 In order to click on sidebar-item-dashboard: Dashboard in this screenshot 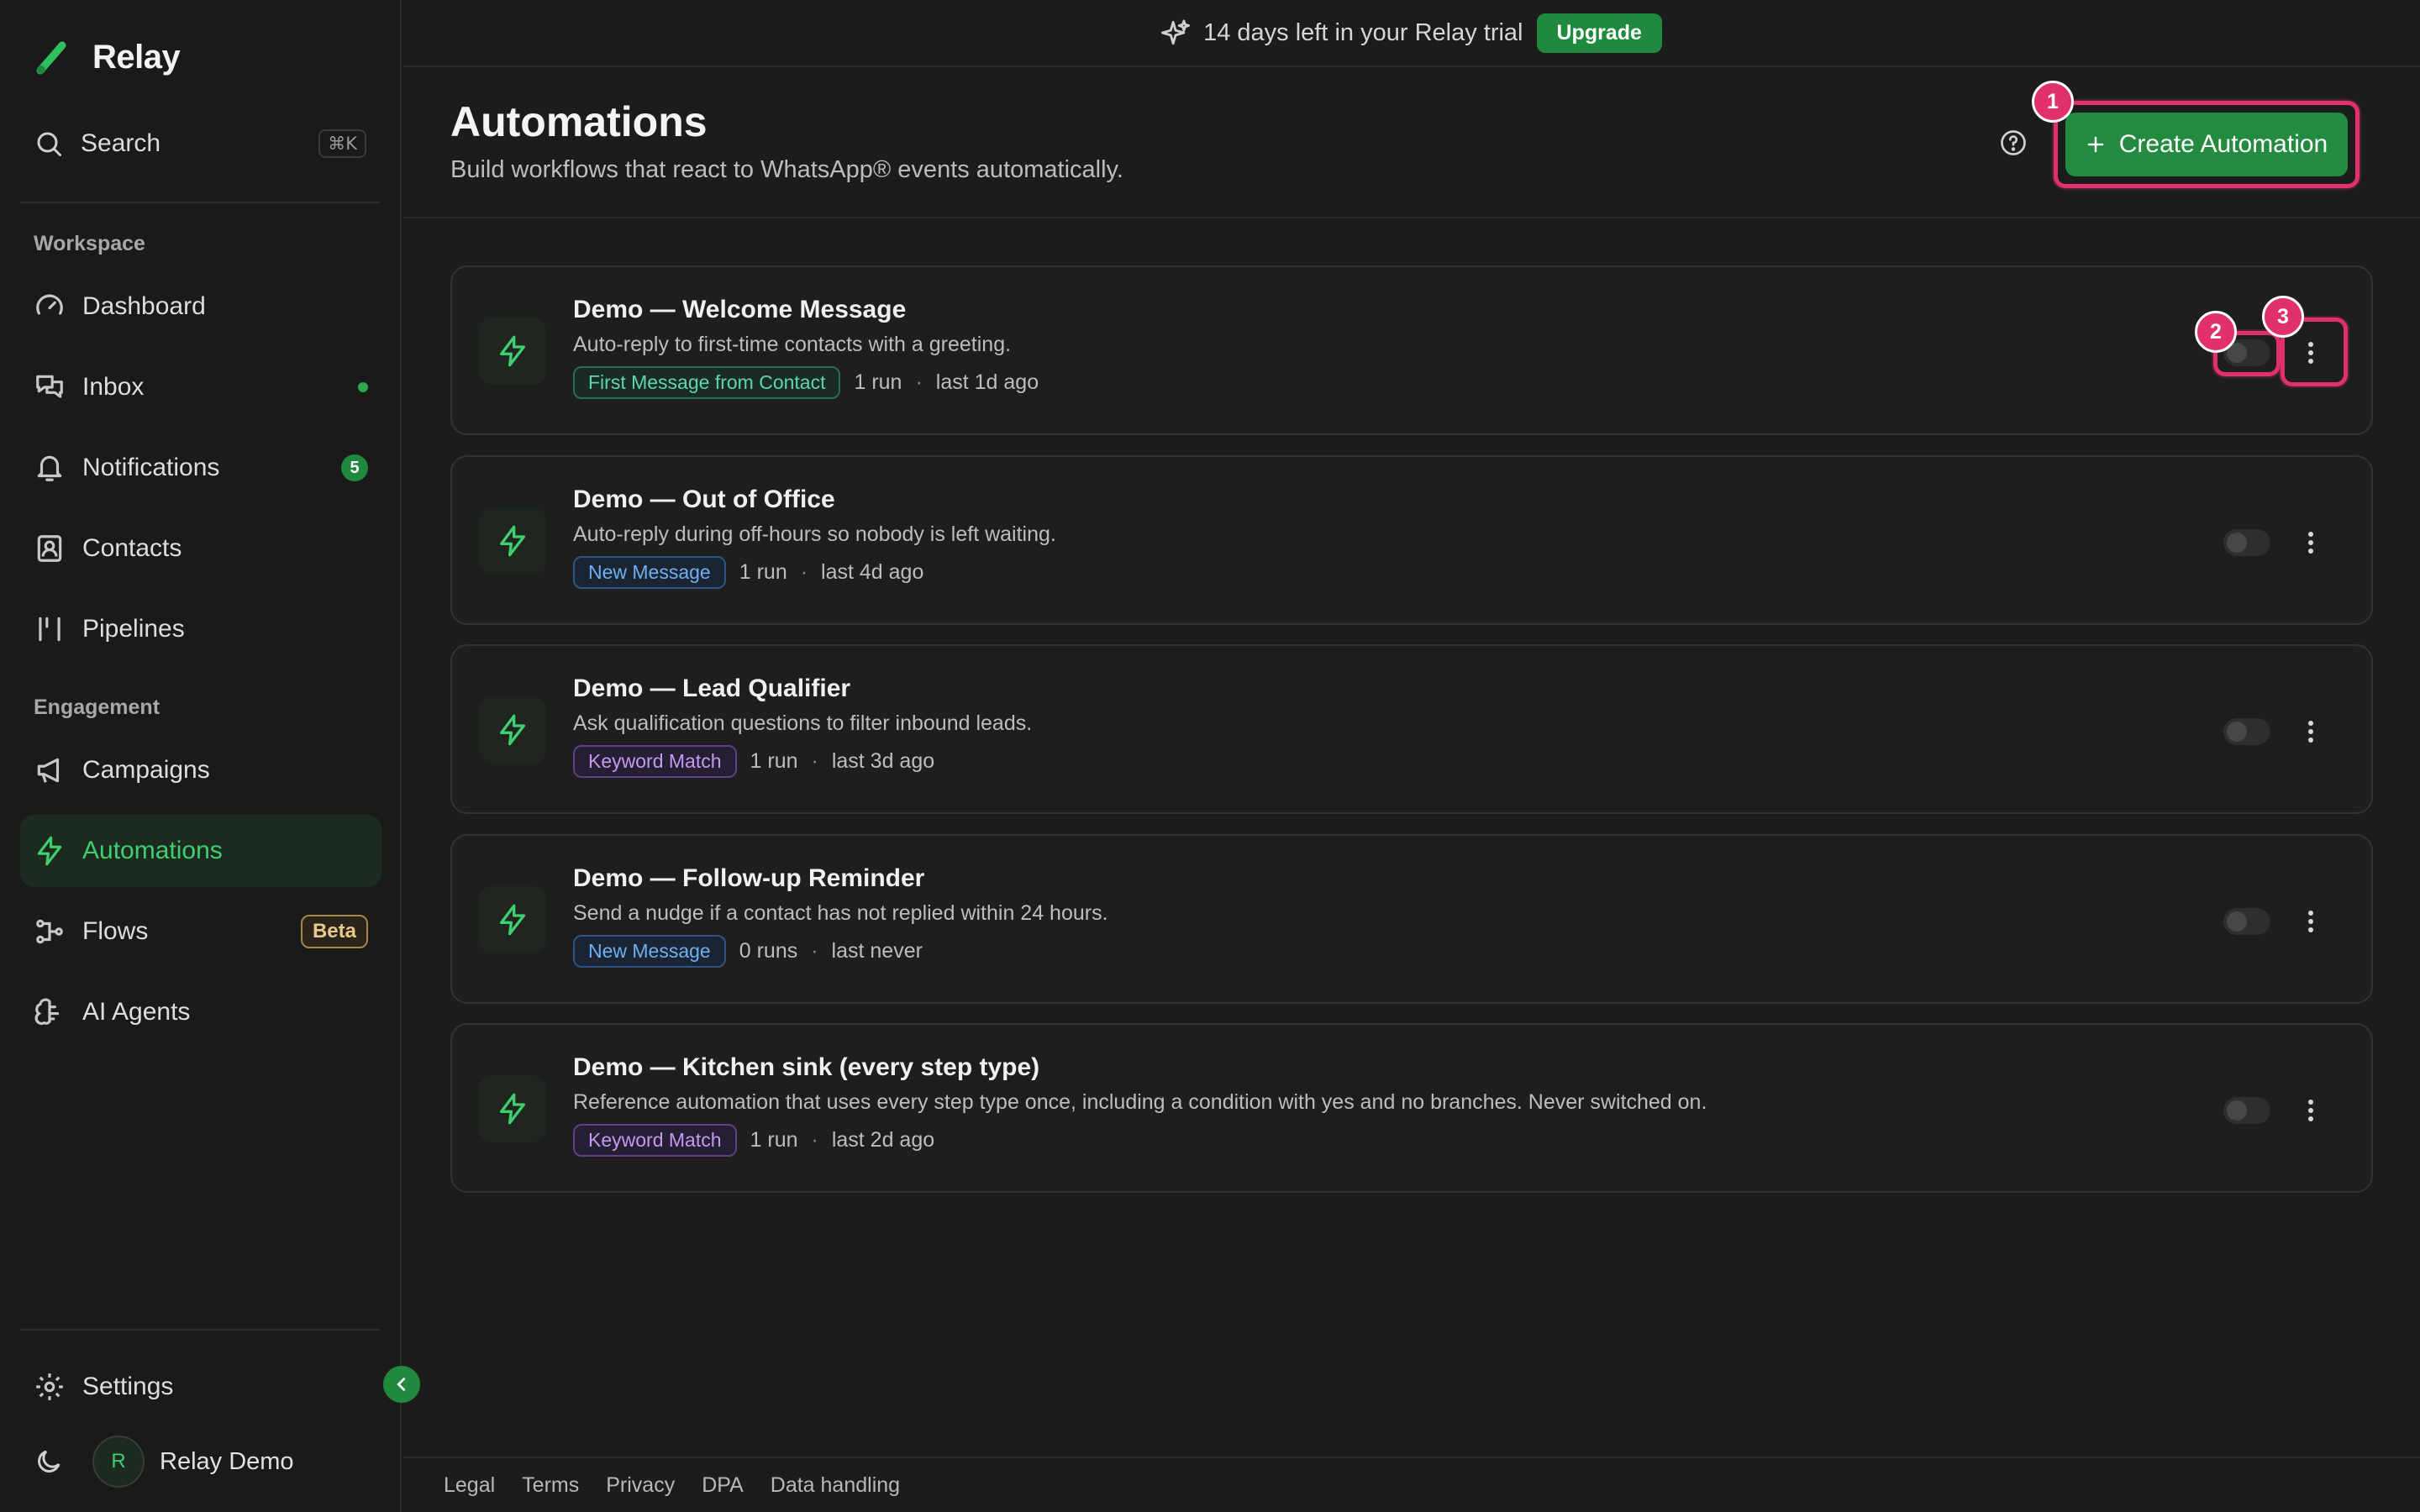, I will do `click(200, 306)`.